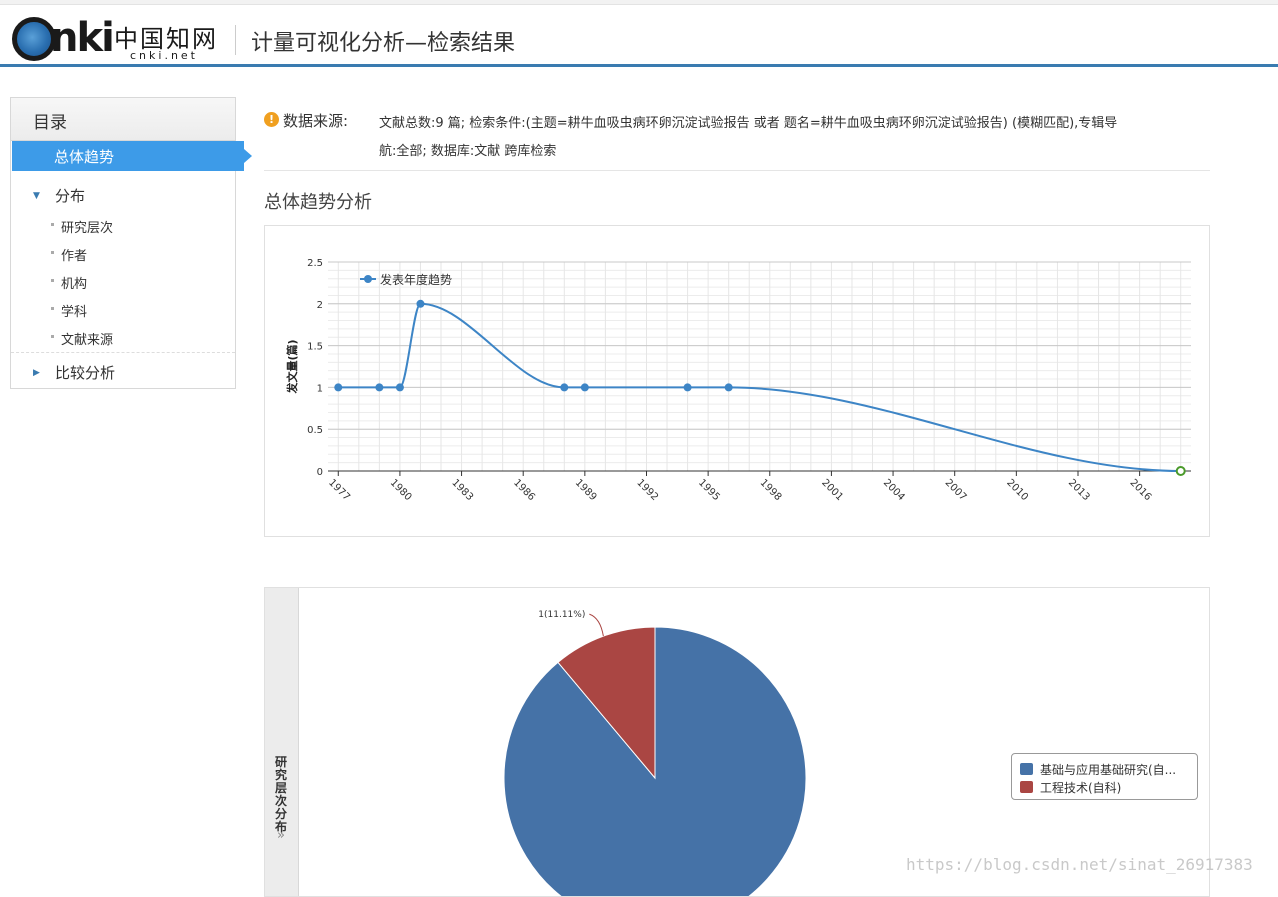  Describe the element at coordinates (320, 472) in the screenshot. I see `y-tick-label: 0` at that location.